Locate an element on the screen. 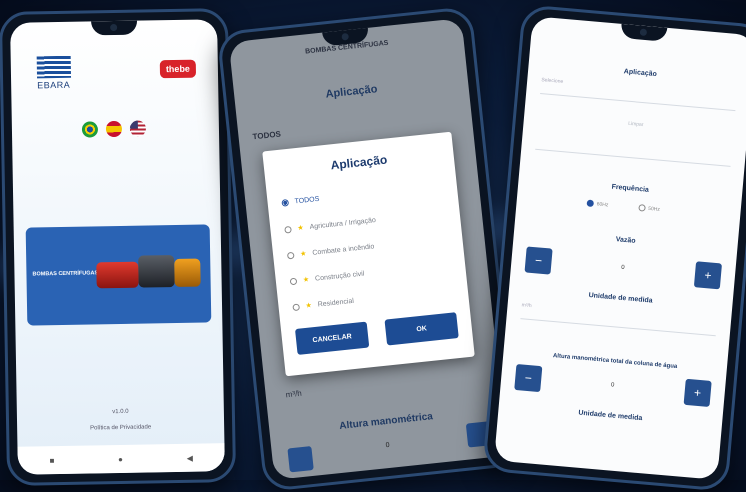 Image resolution: width=746 pixels, height=492 pixels. option-todos: TODOS is located at coordinates (300, 201).